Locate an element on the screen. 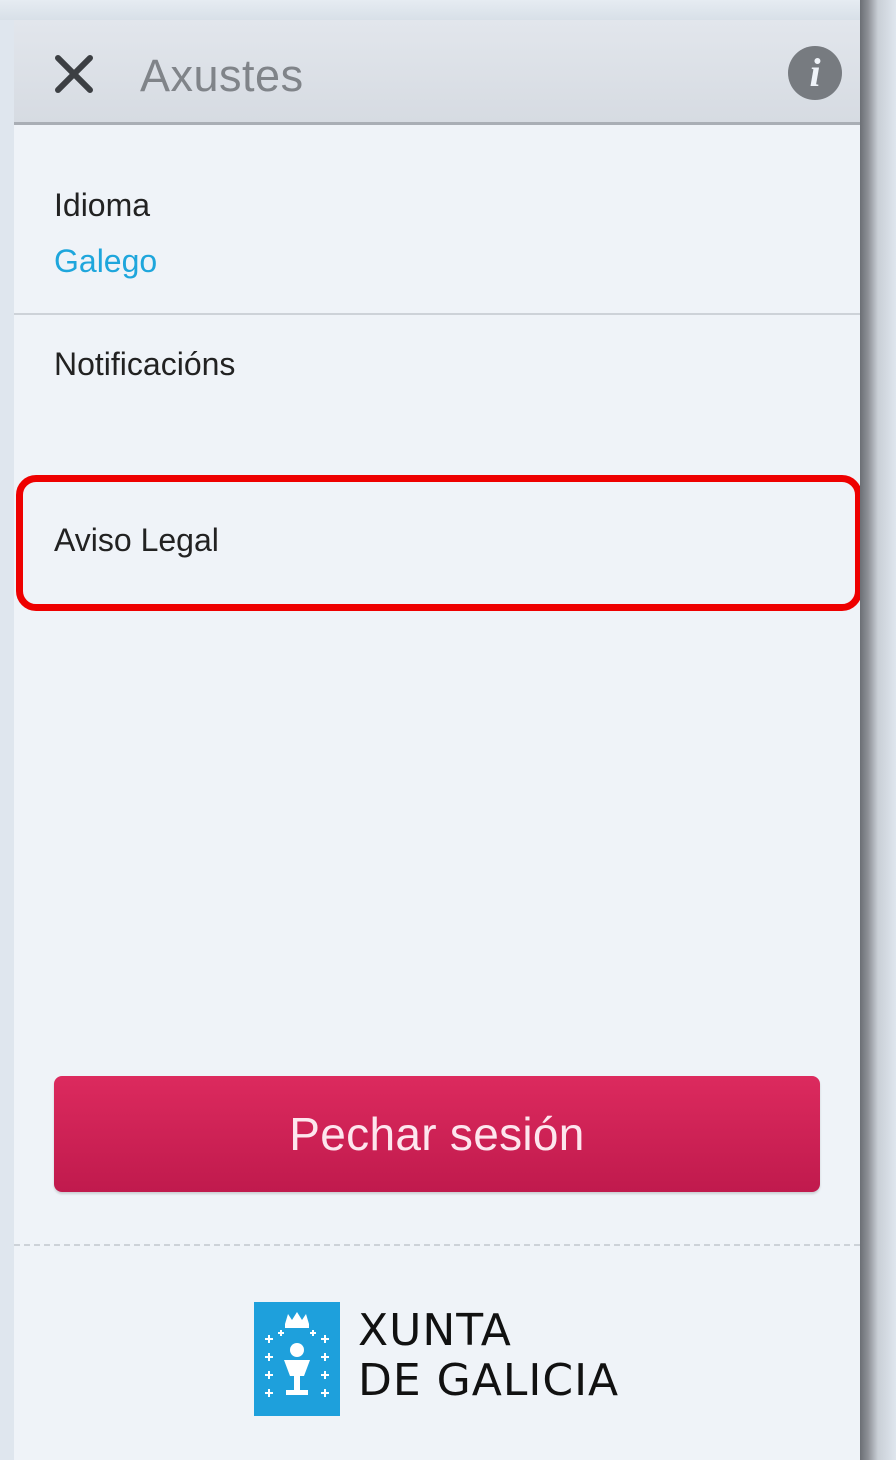 The image size is (896, 1460). footer-divider is located at coordinates (437, 1245).